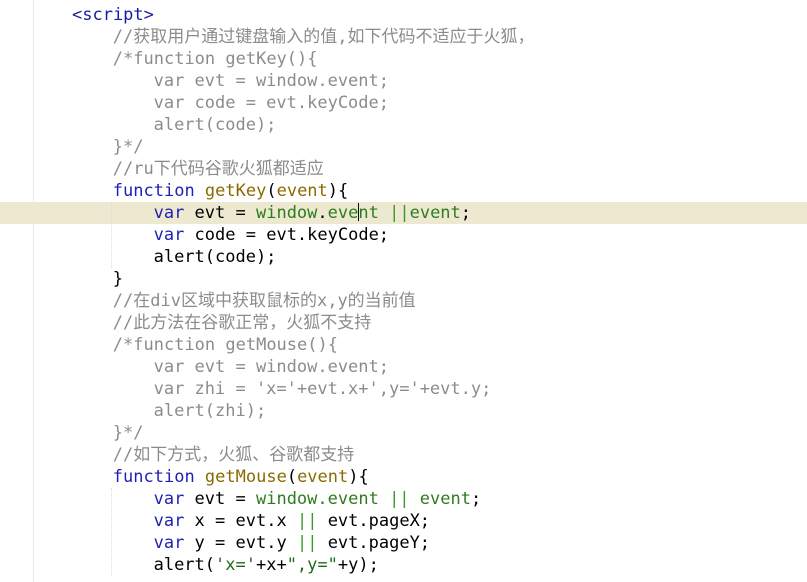 The height and width of the screenshot is (582, 807). What do you see at coordinates (113, 15) in the screenshot?
I see `code-token: <script>` at bounding box center [113, 15].